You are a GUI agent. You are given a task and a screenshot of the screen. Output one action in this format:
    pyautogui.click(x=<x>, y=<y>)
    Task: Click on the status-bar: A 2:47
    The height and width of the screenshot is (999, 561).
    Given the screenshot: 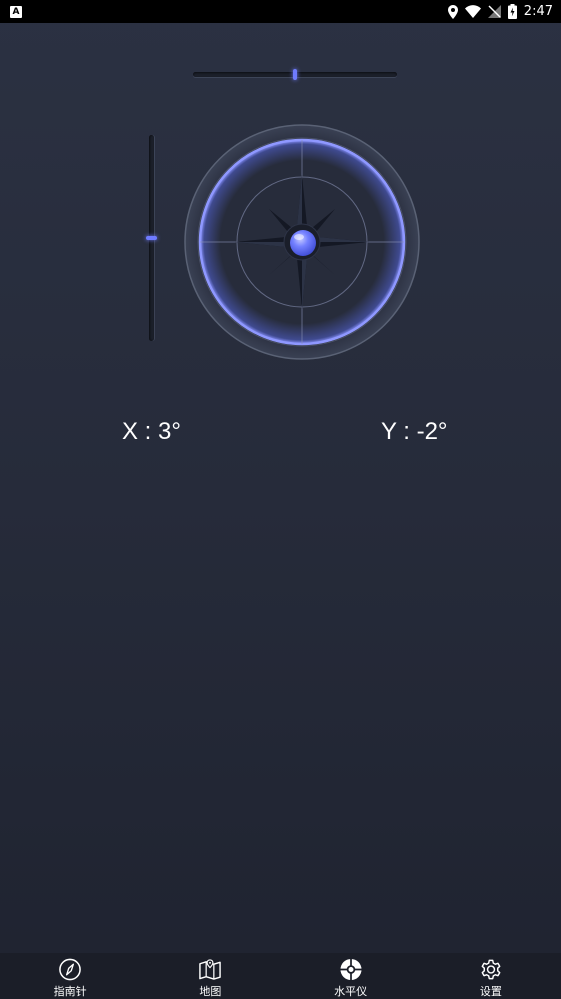 What is the action you would take?
    pyautogui.click(x=280, y=11)
    